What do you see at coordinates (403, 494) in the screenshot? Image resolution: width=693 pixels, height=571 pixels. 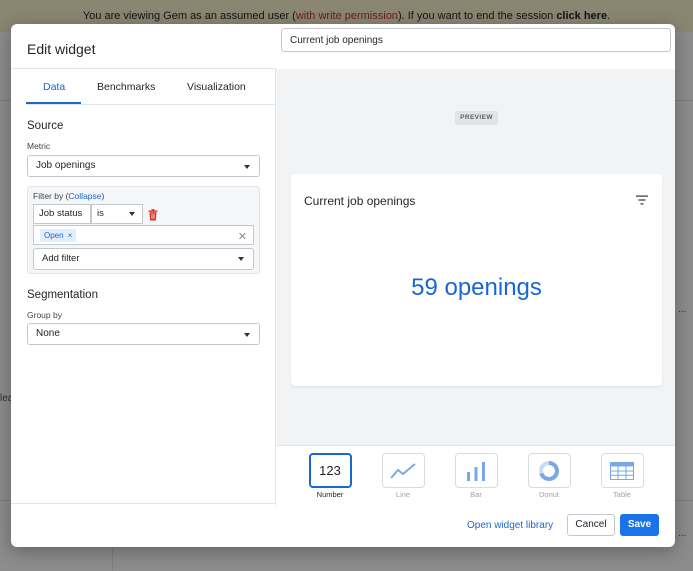 I see `viz-label: Line` at bounding box center [403, 494].